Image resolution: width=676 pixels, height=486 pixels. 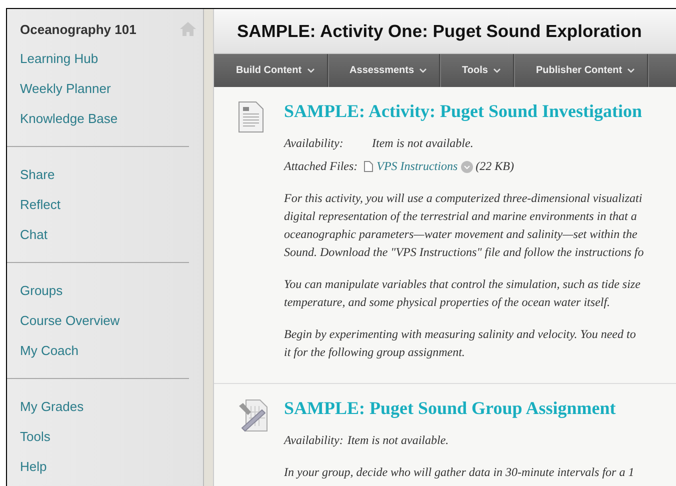 I want to click on menu-item: Course Overview, so click(x=63, y=326).